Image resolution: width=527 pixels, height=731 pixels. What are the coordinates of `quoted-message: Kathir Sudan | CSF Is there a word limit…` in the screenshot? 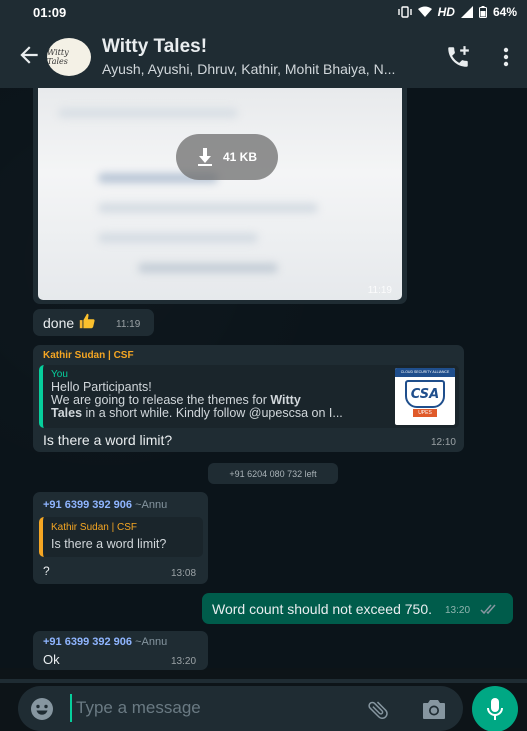 It's located at (121, 537).